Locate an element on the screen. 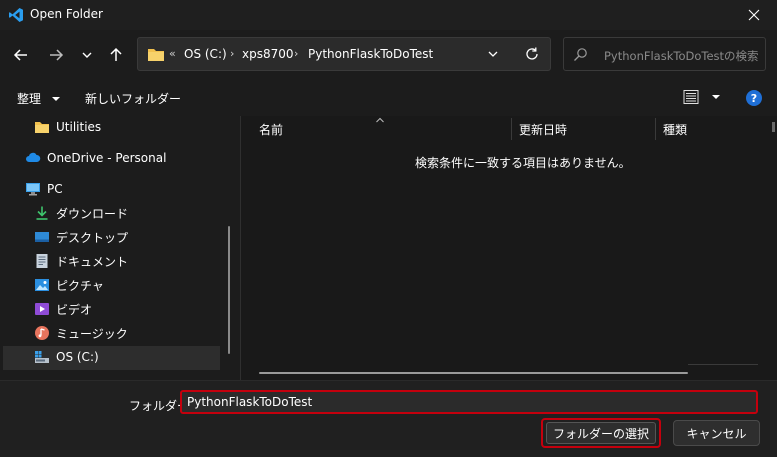  back-button is located at coordinates (21, 55).